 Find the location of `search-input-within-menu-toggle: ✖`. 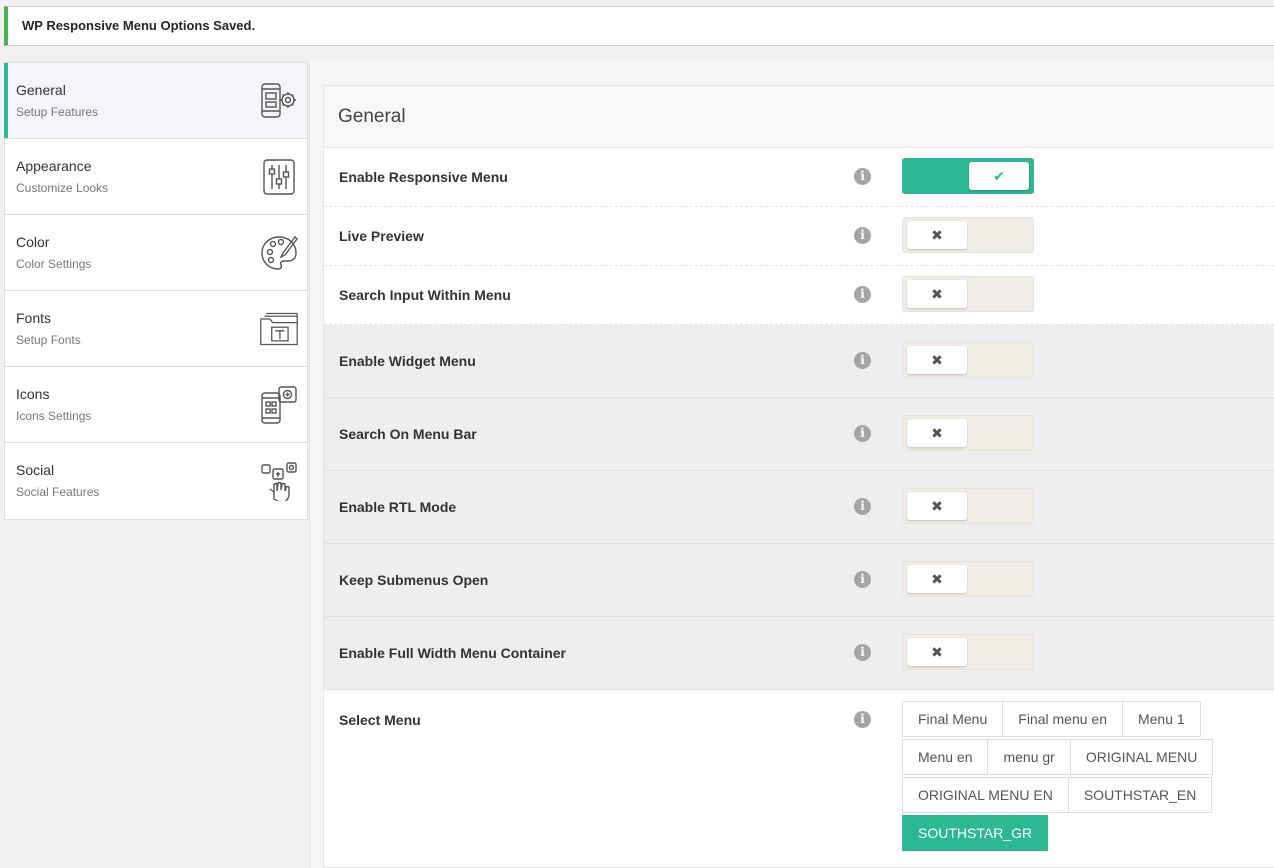

search-input-within-menu-toggle: ✖ is located at coordinates (968, 294).